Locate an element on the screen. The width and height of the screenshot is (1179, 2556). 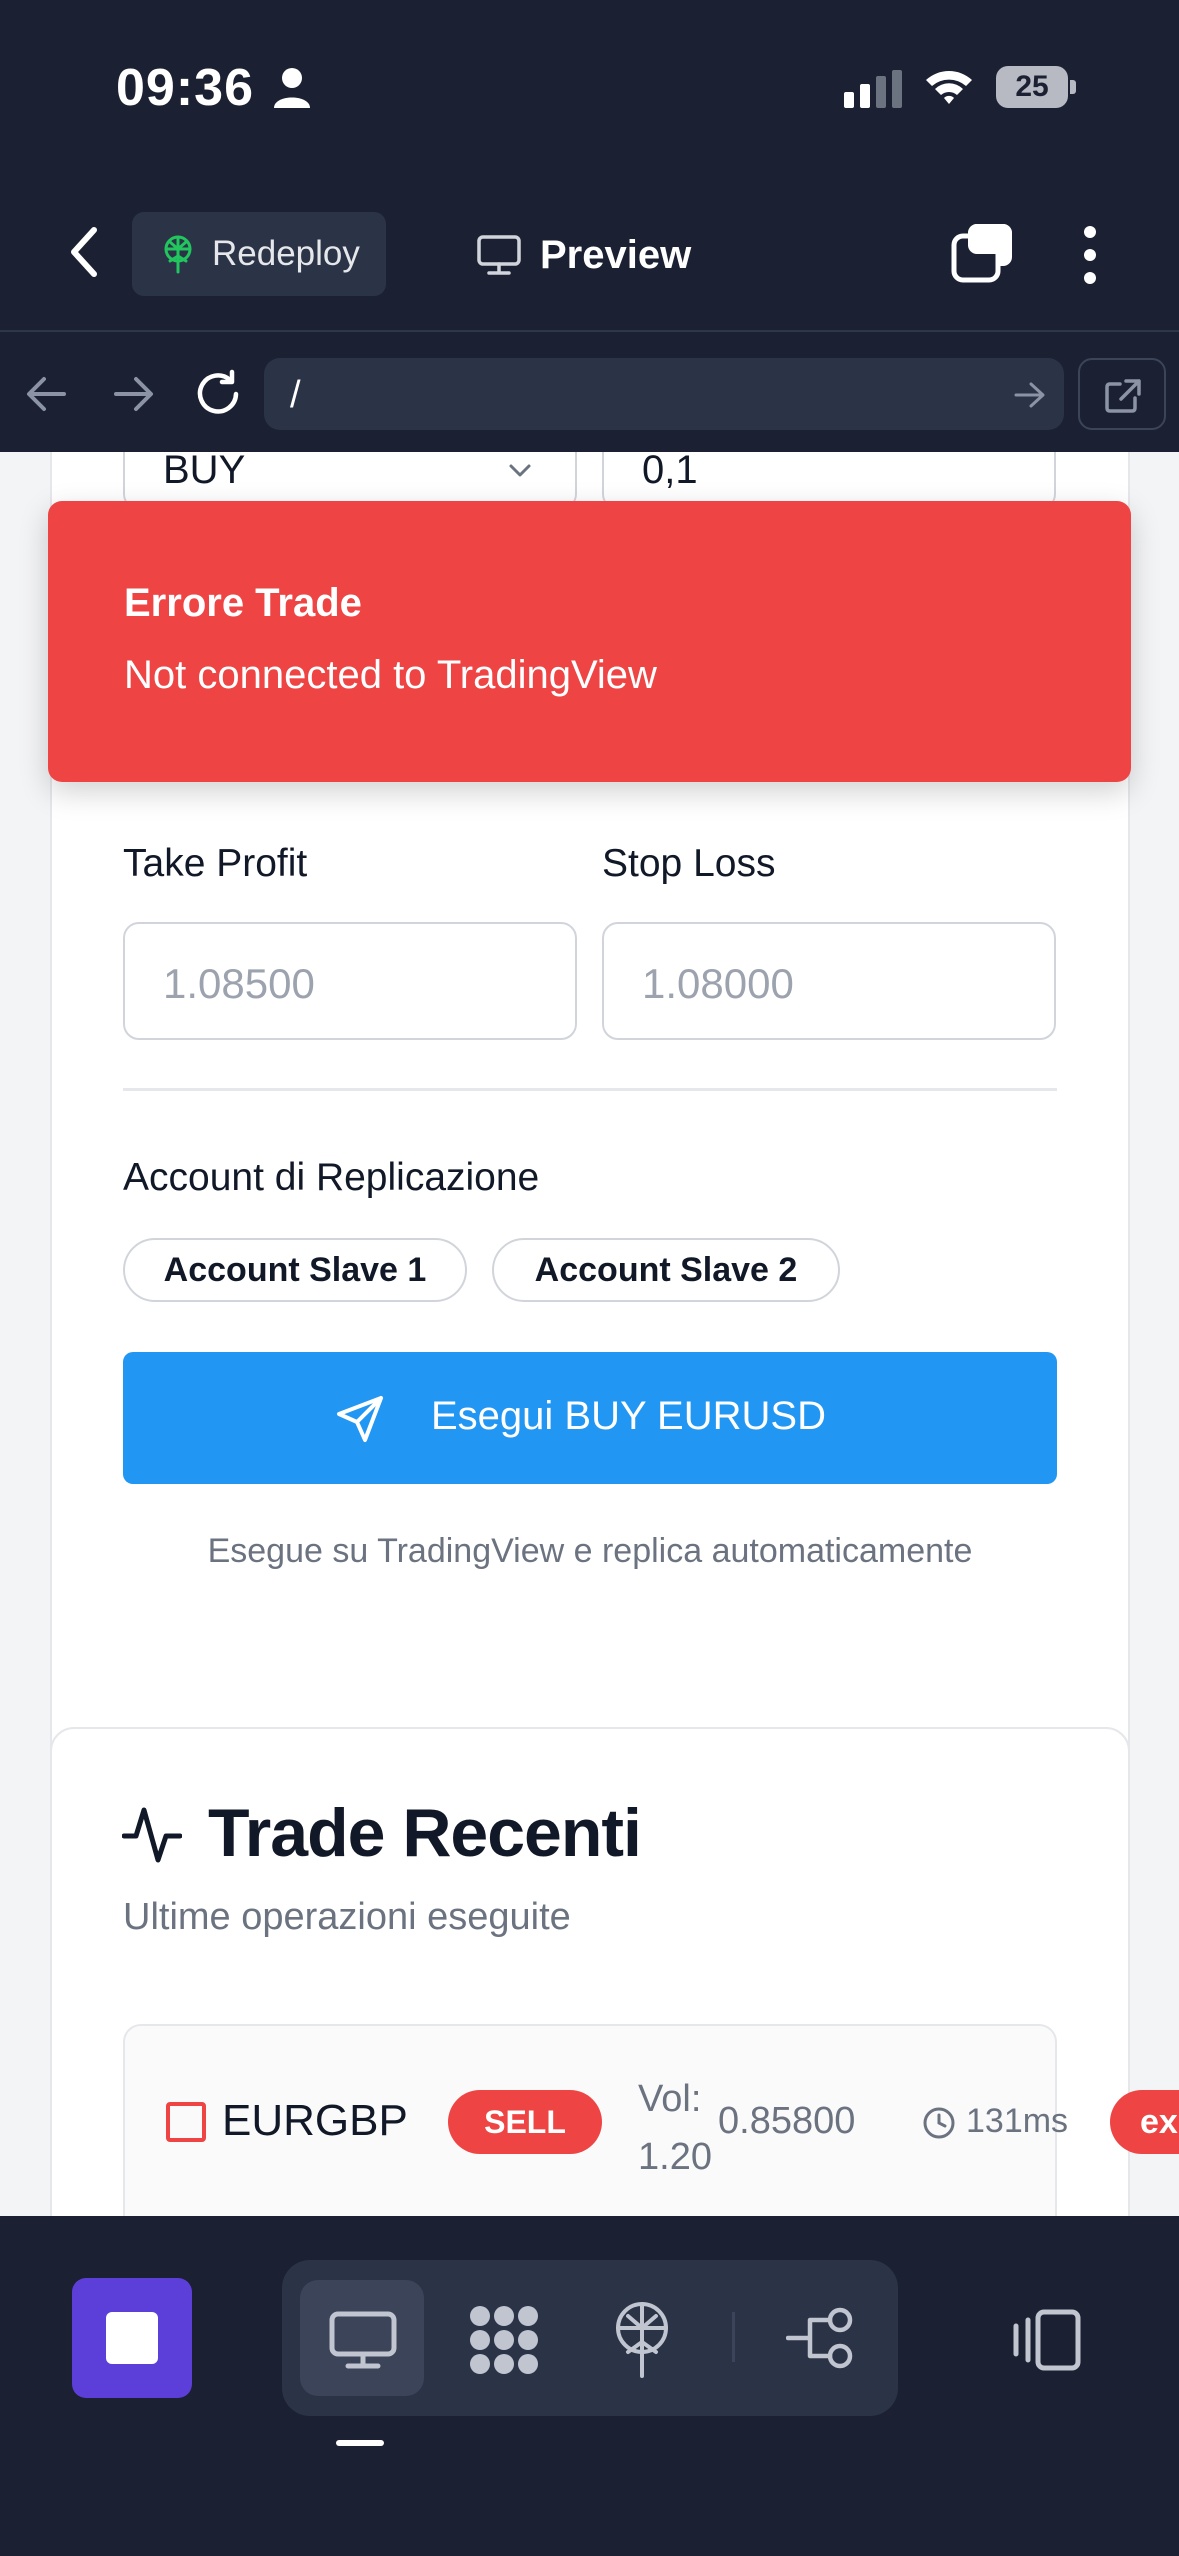
stop-loss-label: Stop Loss is located at coordinates (689, 863).